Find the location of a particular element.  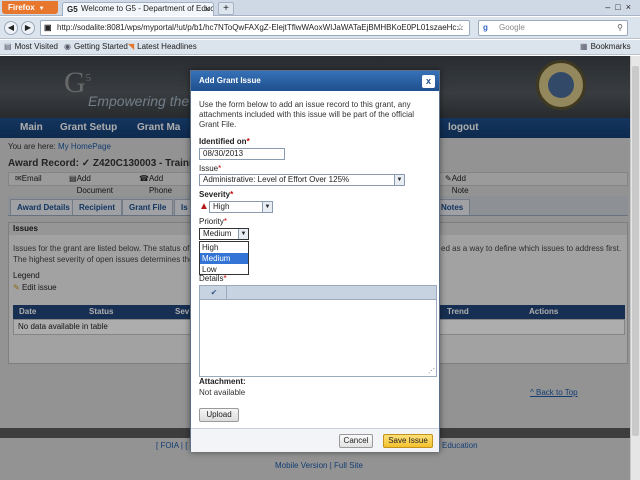

editor-toolbar: ✔ is located at coordinates (318, 293).